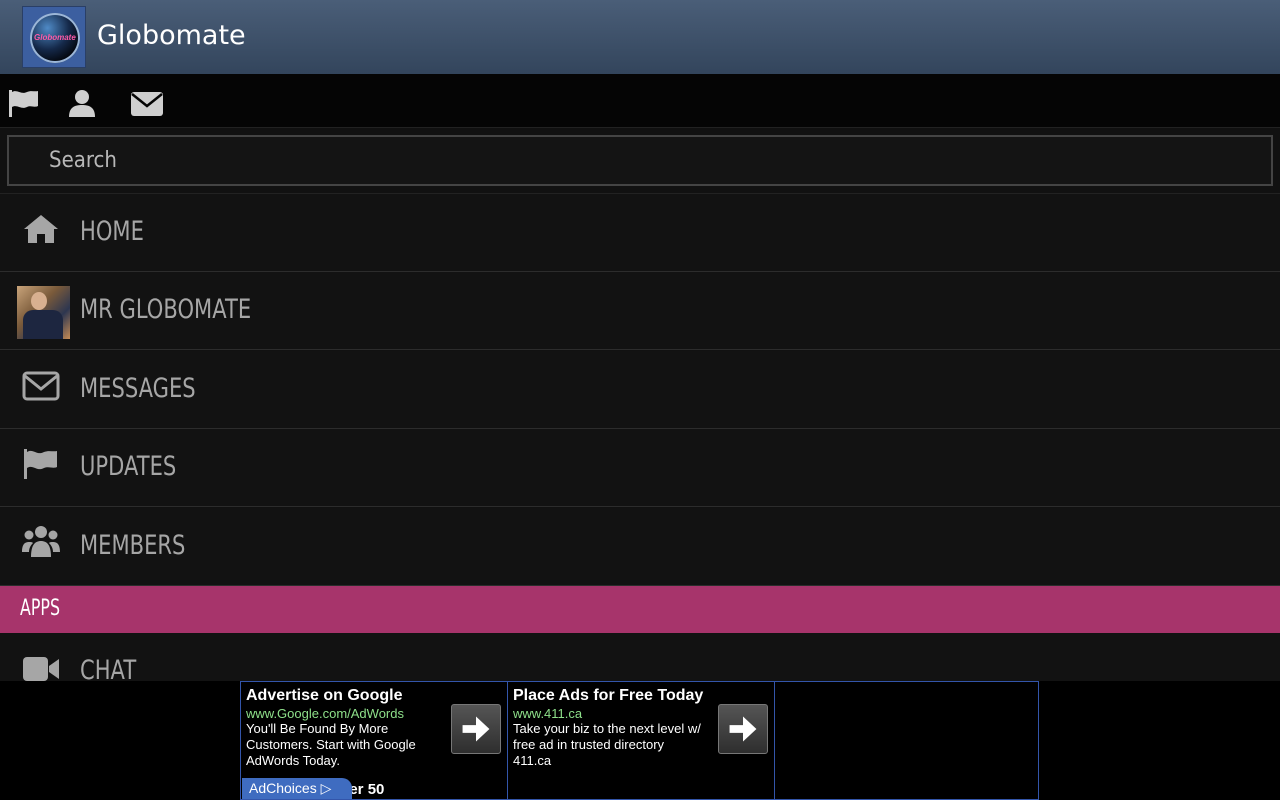  Describe the element at coordinates (547, 713) in the screenshot. I see `ad-url: www.411.ca` at that location.